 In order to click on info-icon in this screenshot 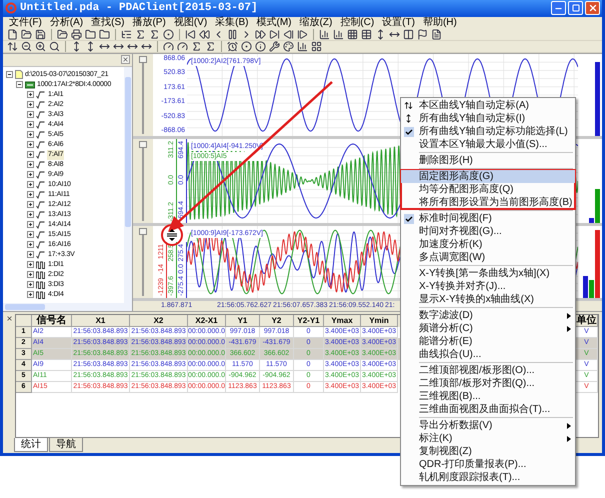, I will do `click(260, 46)`.